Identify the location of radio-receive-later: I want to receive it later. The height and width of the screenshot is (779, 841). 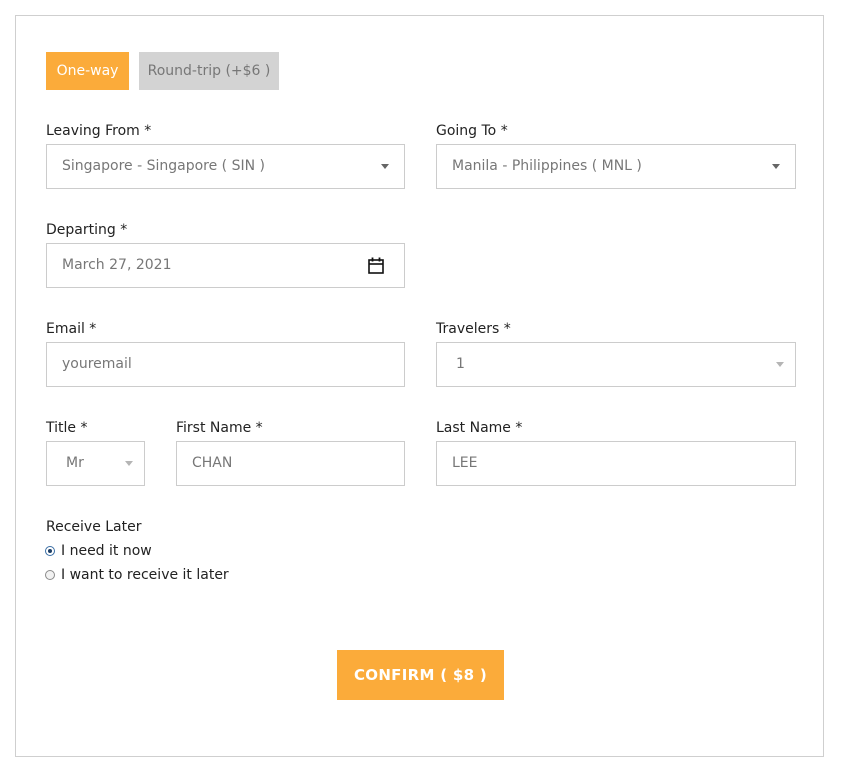
(137, 575).